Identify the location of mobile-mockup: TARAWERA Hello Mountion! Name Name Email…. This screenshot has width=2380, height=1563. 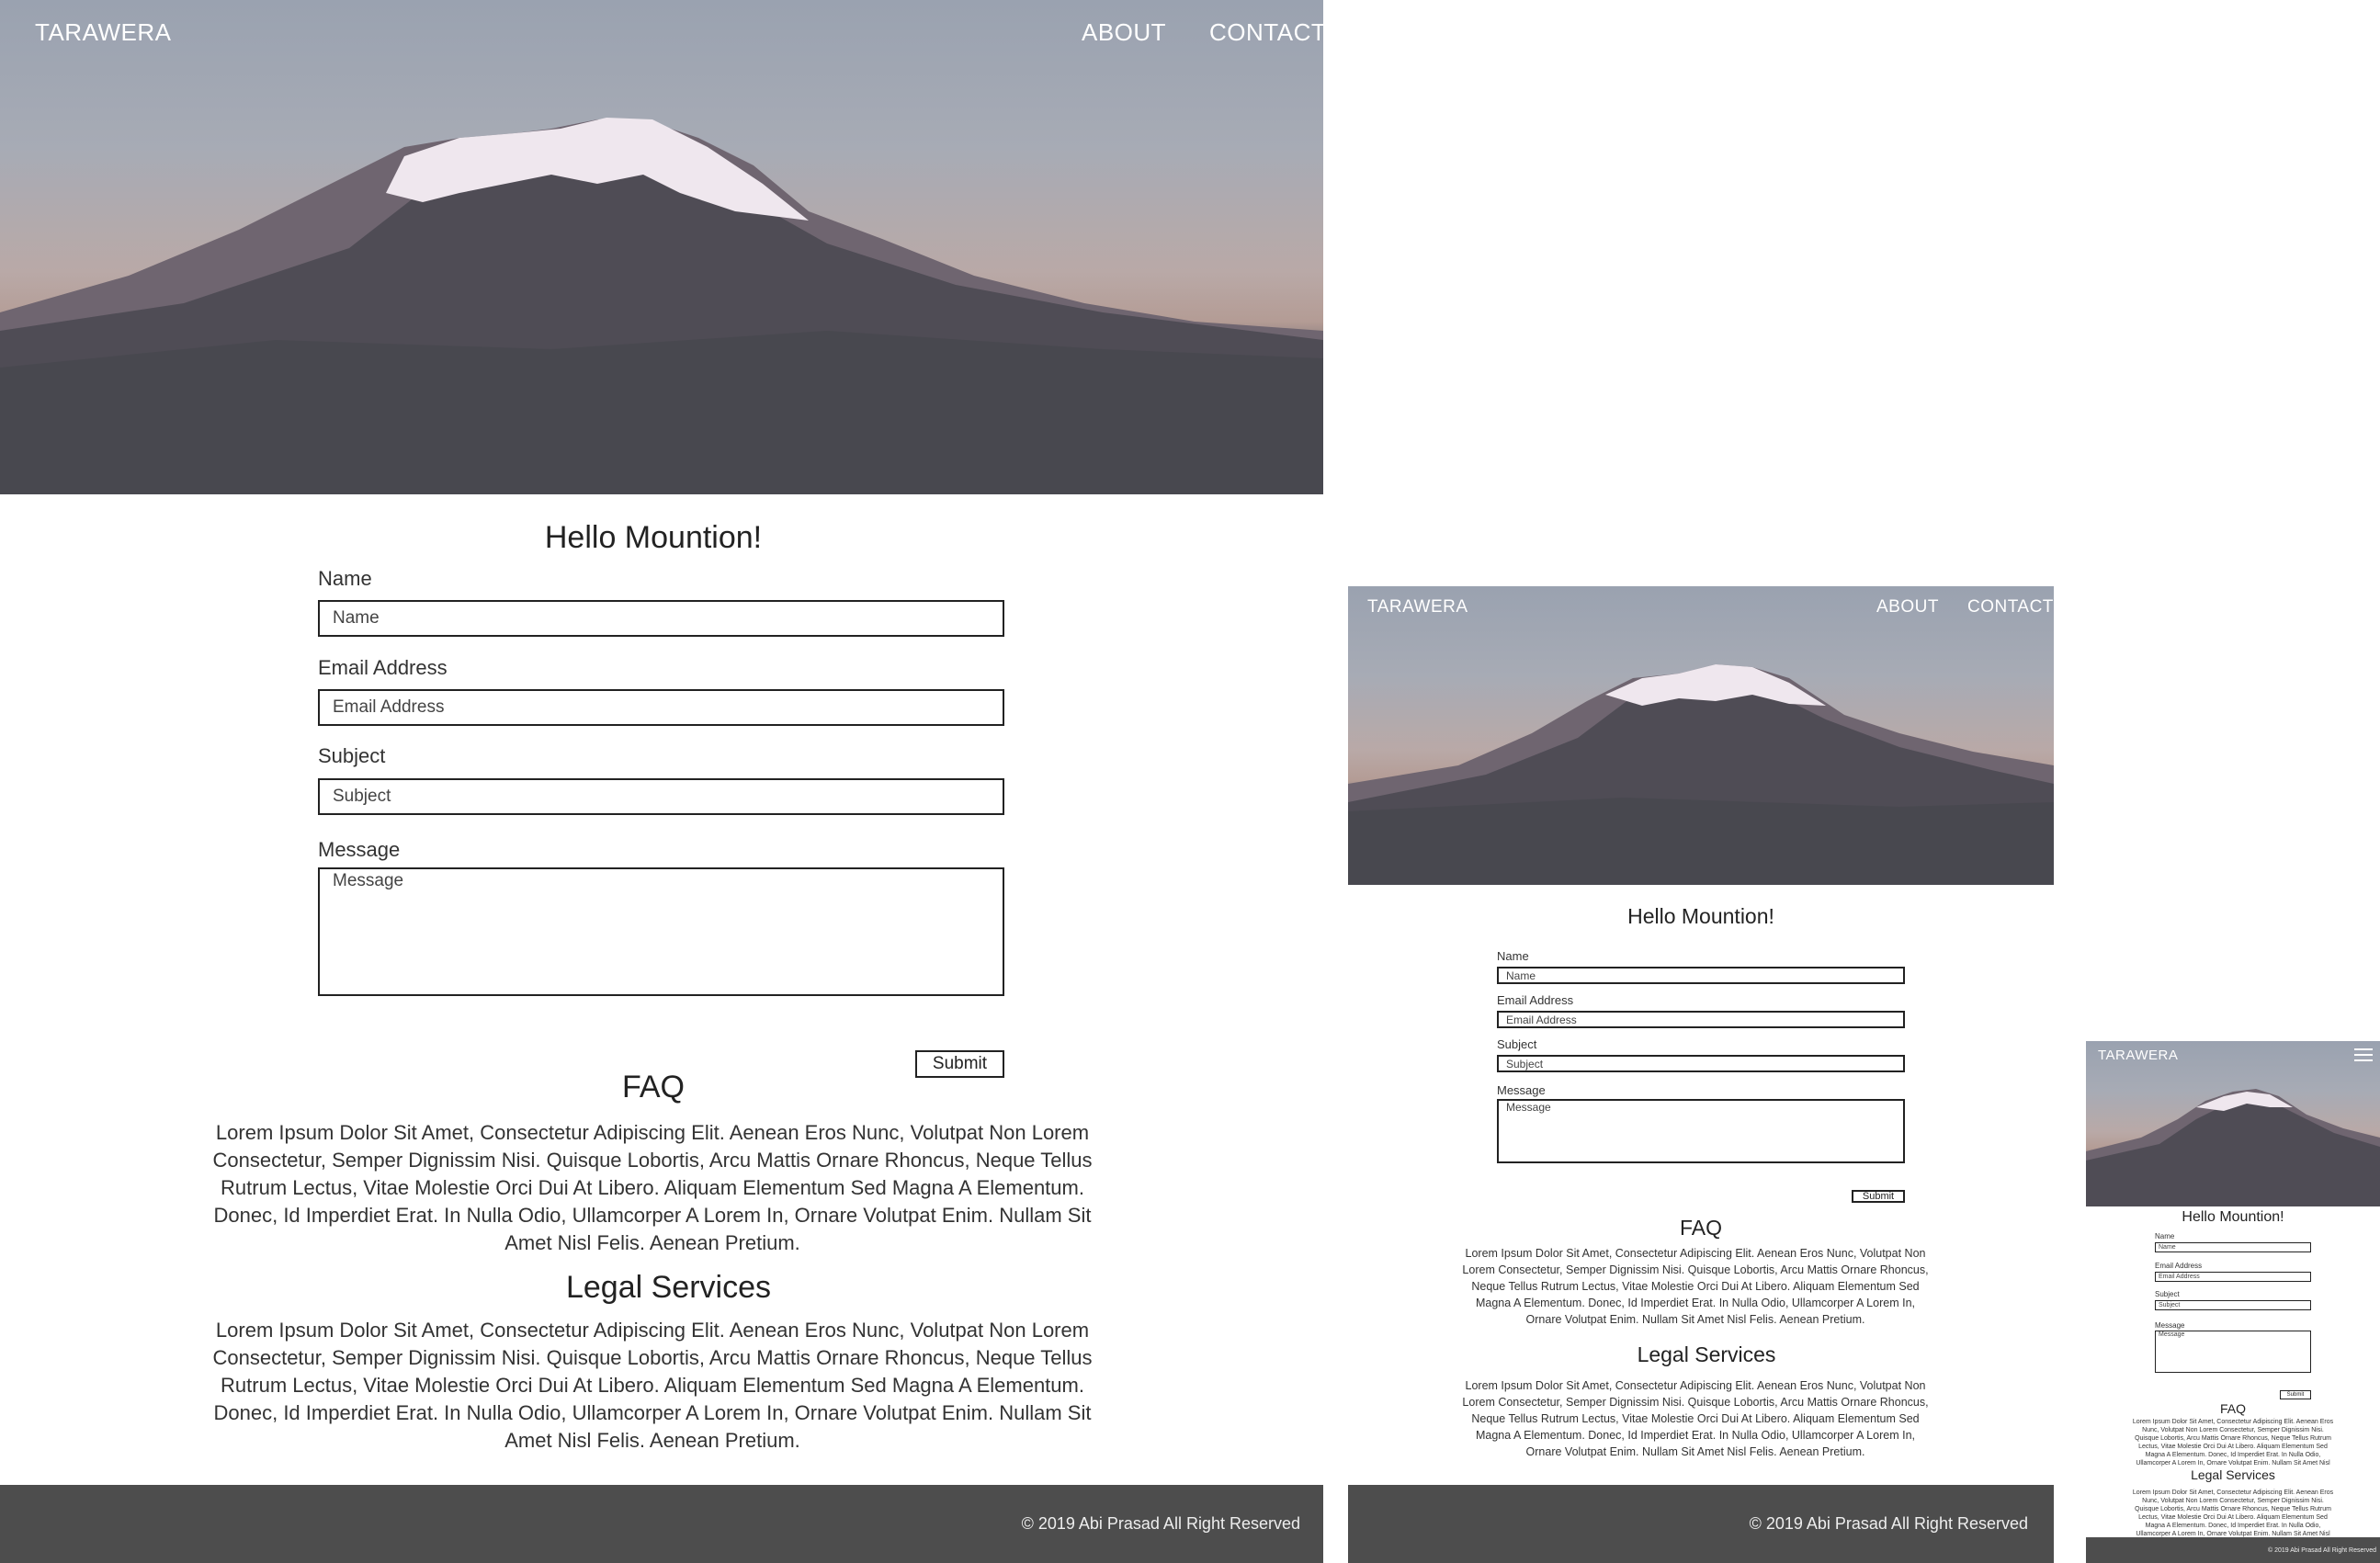
(2233, 1302).